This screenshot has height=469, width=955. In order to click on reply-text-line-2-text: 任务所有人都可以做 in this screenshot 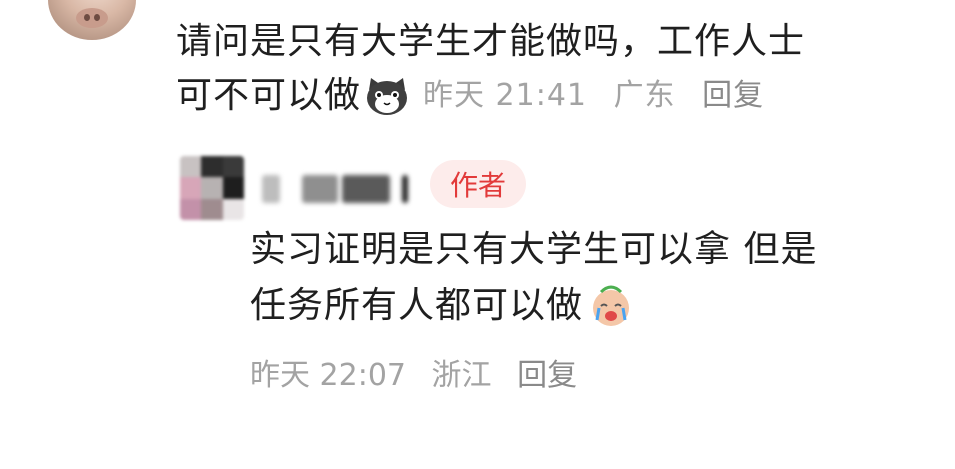, I will do `click(417, 305)`.